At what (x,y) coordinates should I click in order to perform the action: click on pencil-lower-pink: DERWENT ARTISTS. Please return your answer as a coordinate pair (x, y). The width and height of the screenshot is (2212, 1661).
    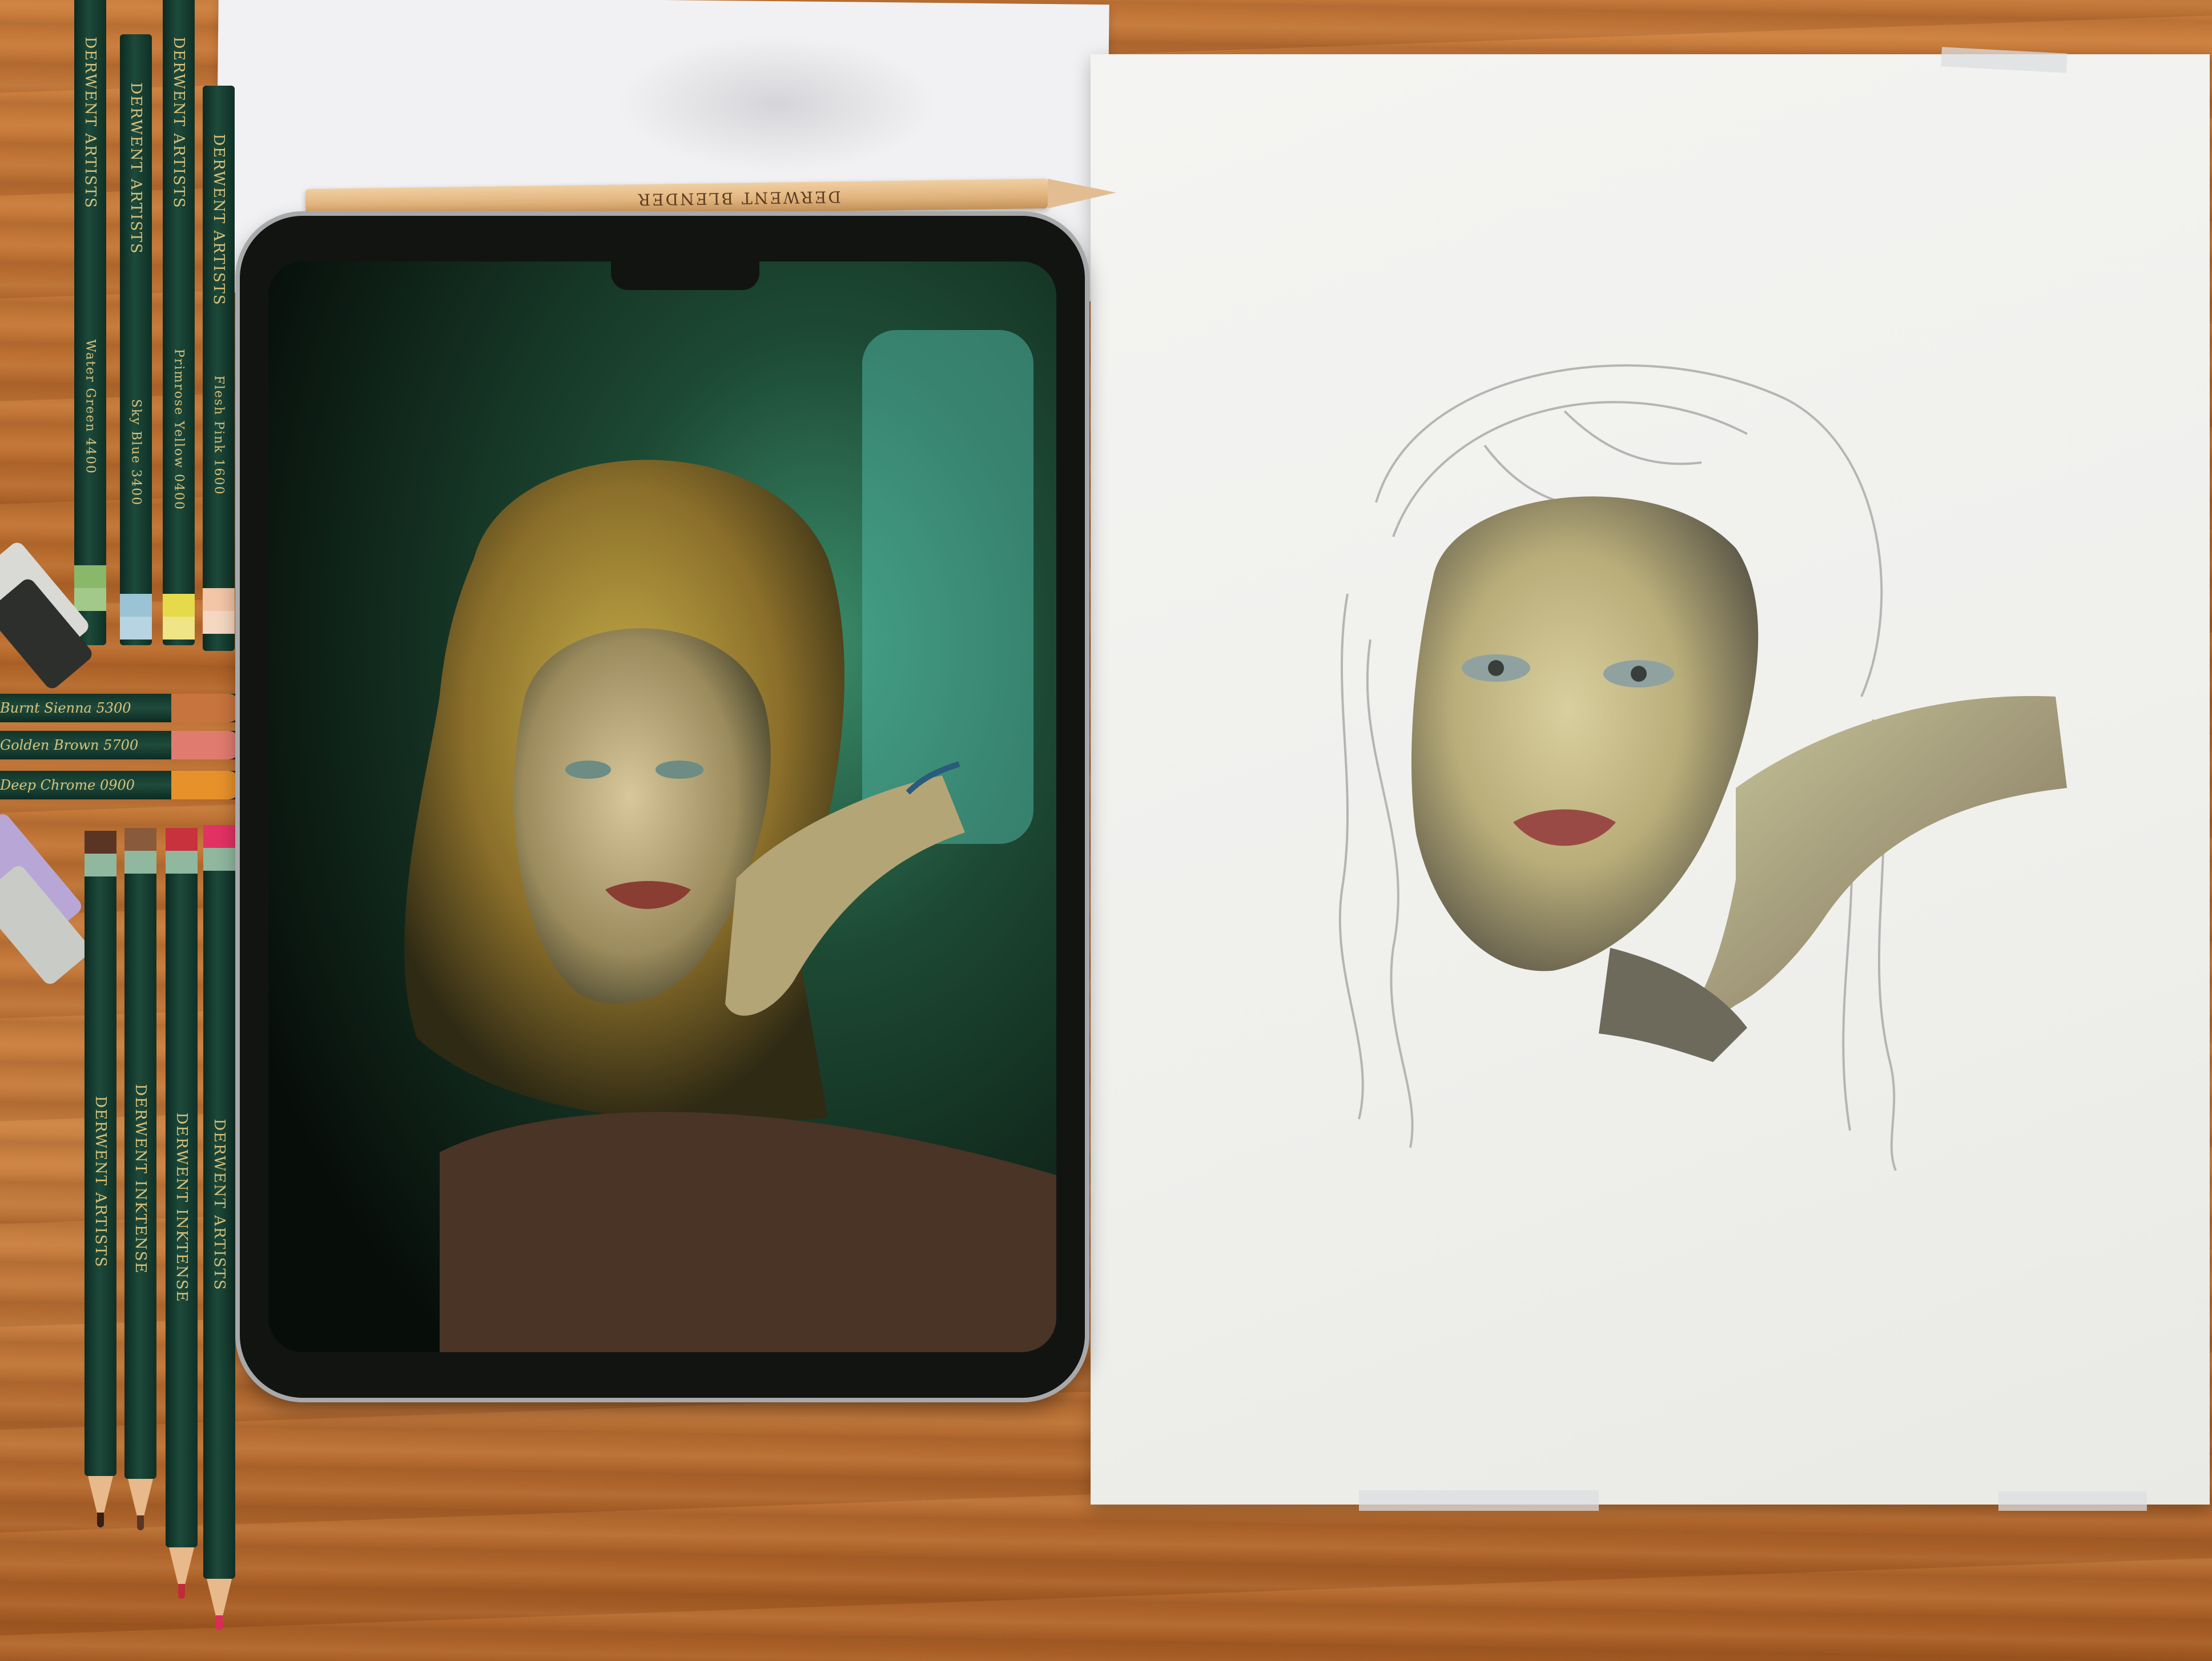
    Looking at the image, I should click on (219, 1228).